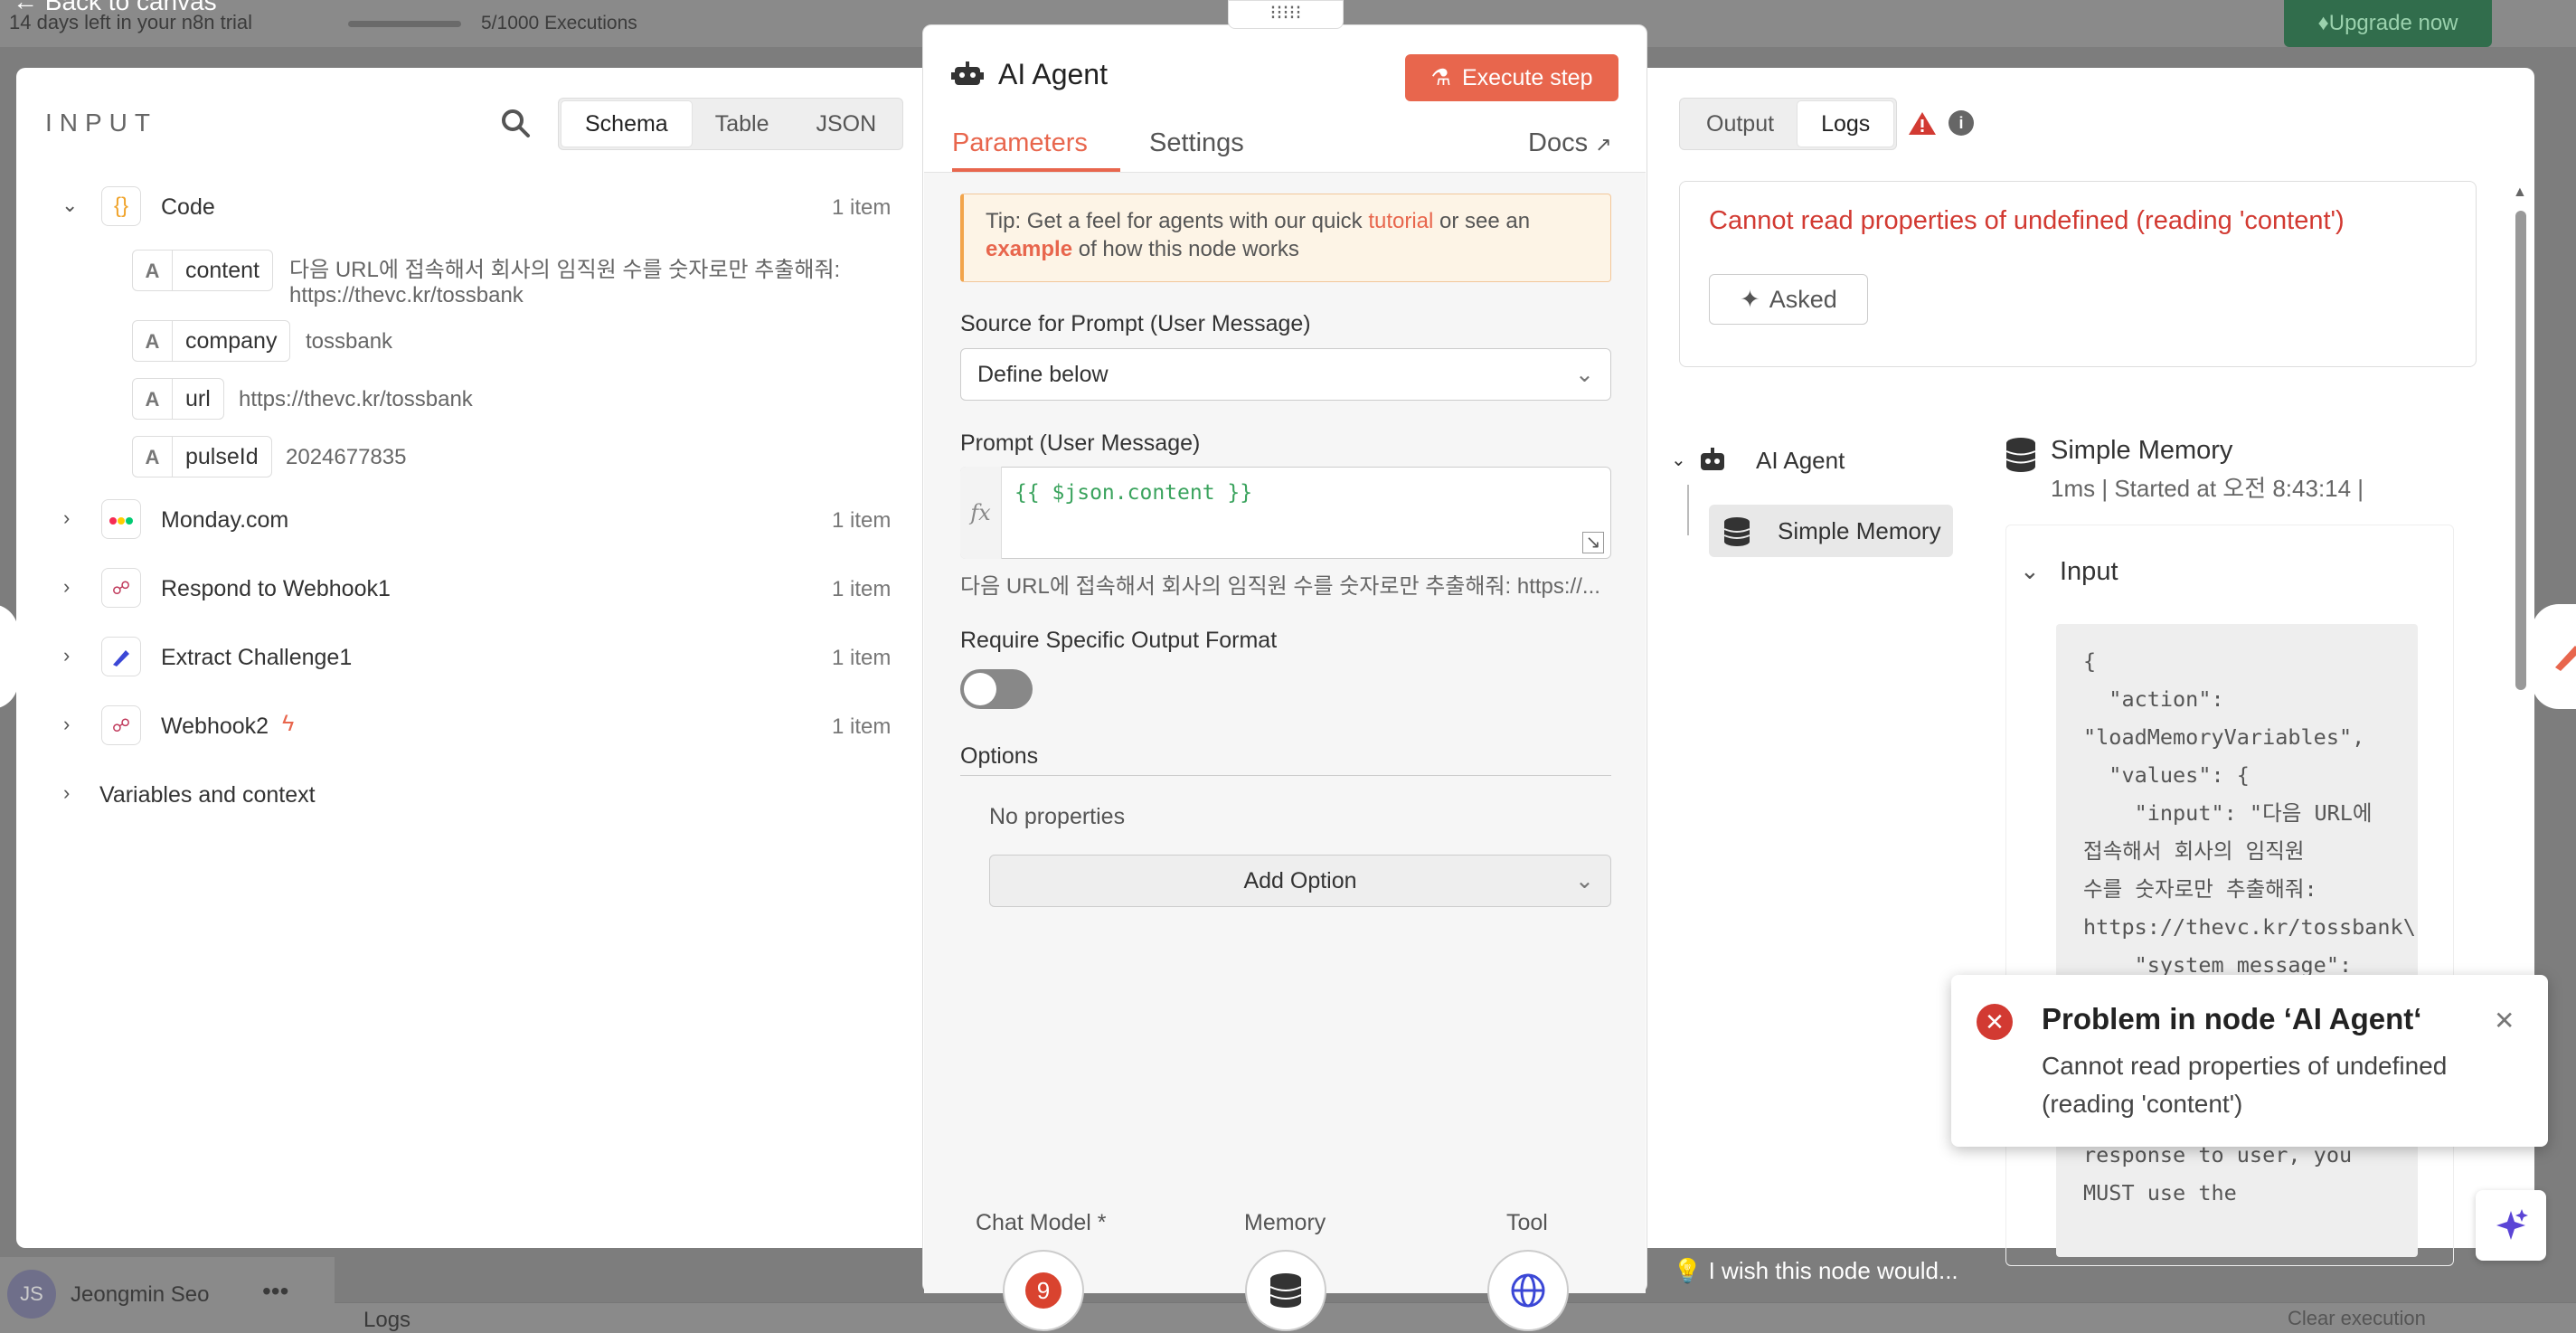 Image resolution: width=2576 pixels, height=1333 pixels. What do you see at coordinates (2357, 1319) in the screenshot?
I see `clear-execution-button: Clear execution` at bounding box center [2357, 1319].